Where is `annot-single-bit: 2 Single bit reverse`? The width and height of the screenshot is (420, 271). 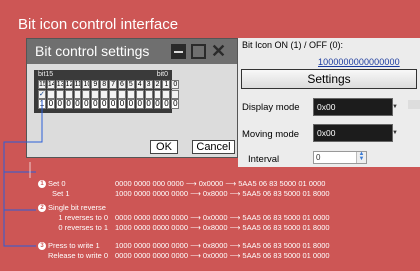 annot-single-bit: 2 Single bit reverse is located at coordinates (72, 208).